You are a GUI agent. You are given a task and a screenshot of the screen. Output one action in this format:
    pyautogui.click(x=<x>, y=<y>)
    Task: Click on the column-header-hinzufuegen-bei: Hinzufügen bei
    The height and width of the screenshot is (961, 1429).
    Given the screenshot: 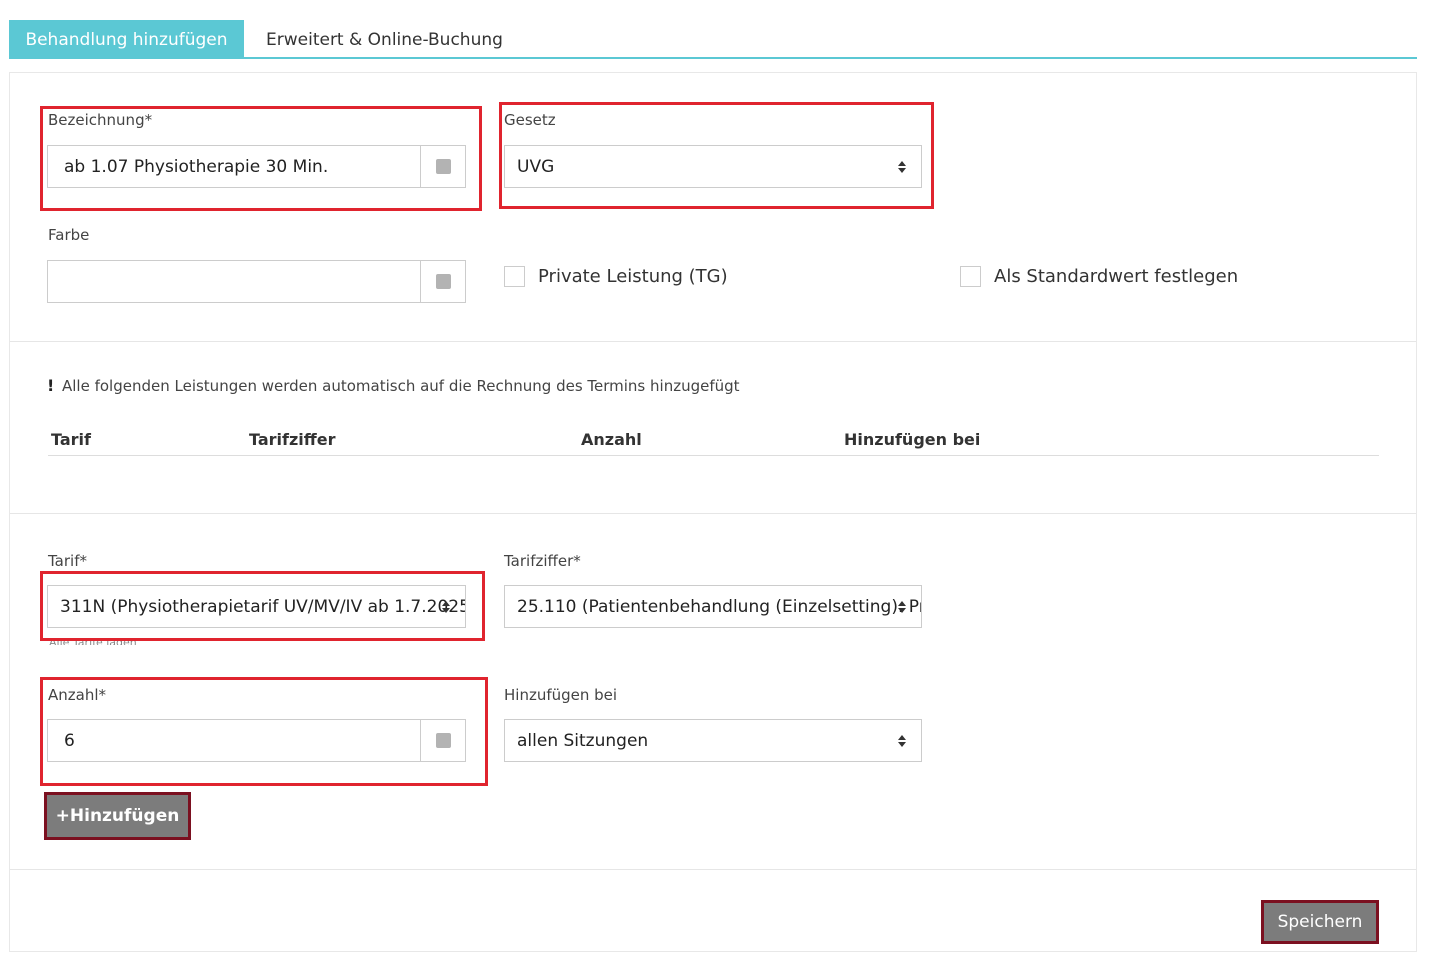 What is the action you would take?
    pyautogui.click(x=912, y=439)
    